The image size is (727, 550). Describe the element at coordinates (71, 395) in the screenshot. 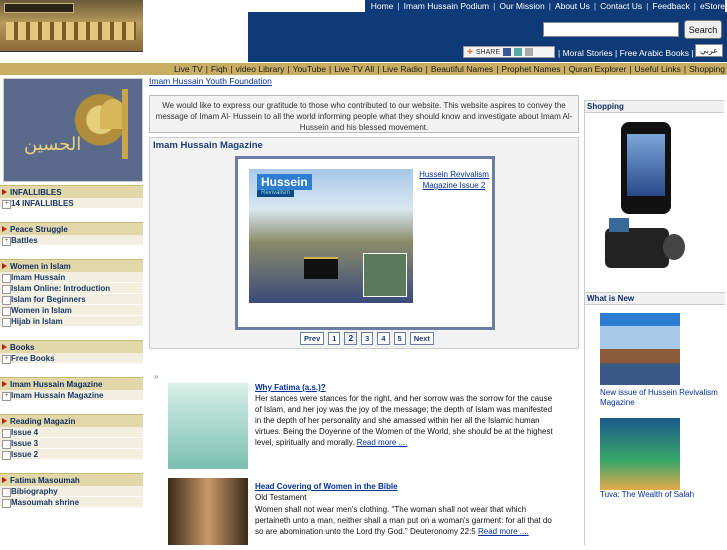

I see `sidebar-item: Imam Hussain Magazine` at that location.